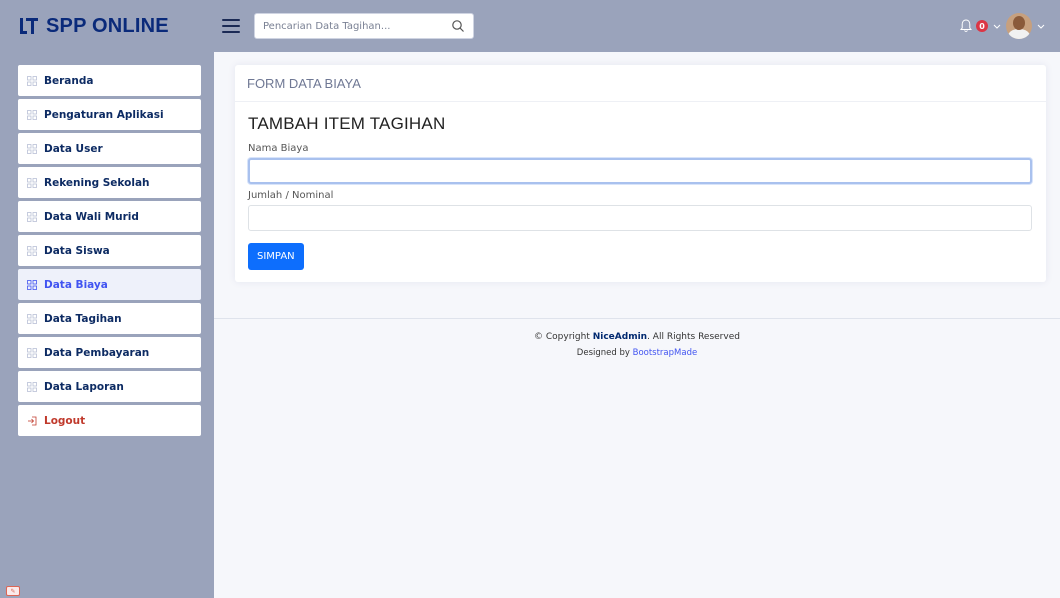 This screenshot has width=1060, height=598. Describe the element at coordinates (91, 216) in the screenshot. I see `sidebar-item-label: Data Wali Murid` at that location.